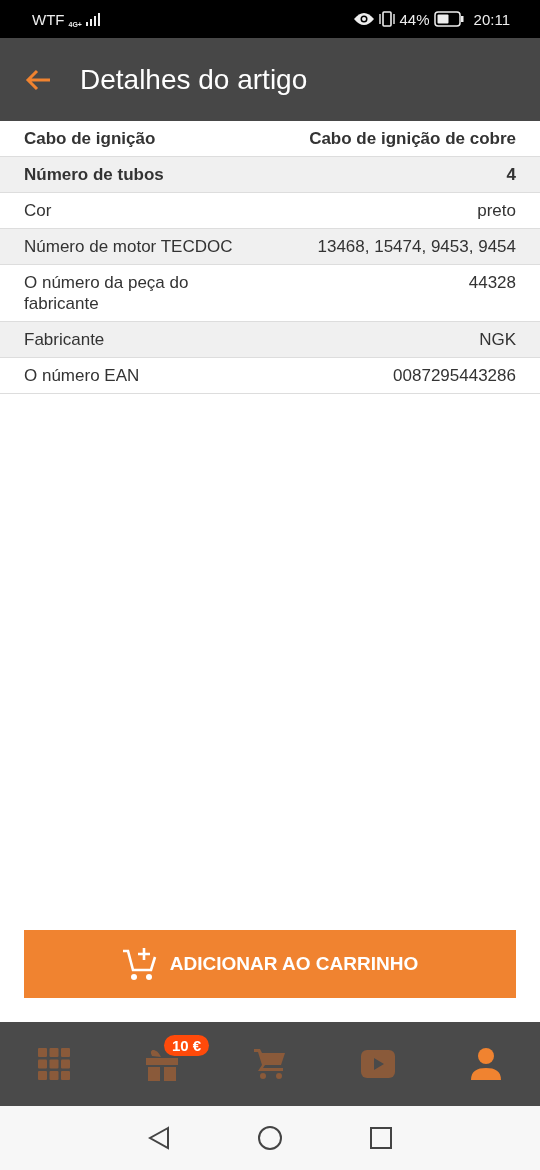 This screenshot has height=1170, width=540. What do you see at coordinates (378, 1064) in the screenshot?
I see `video-play-icon` at bounding box center [378, 1064].